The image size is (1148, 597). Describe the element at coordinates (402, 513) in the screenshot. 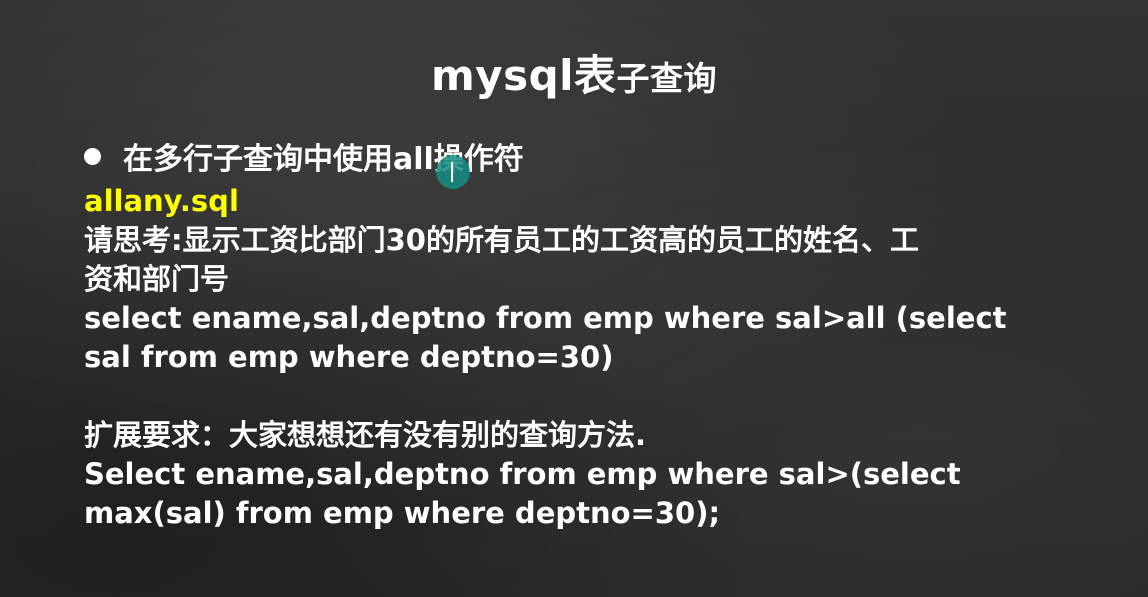

I see `sql-query-2-line-2: max(sal) from emp where deptno=30);` at that location.